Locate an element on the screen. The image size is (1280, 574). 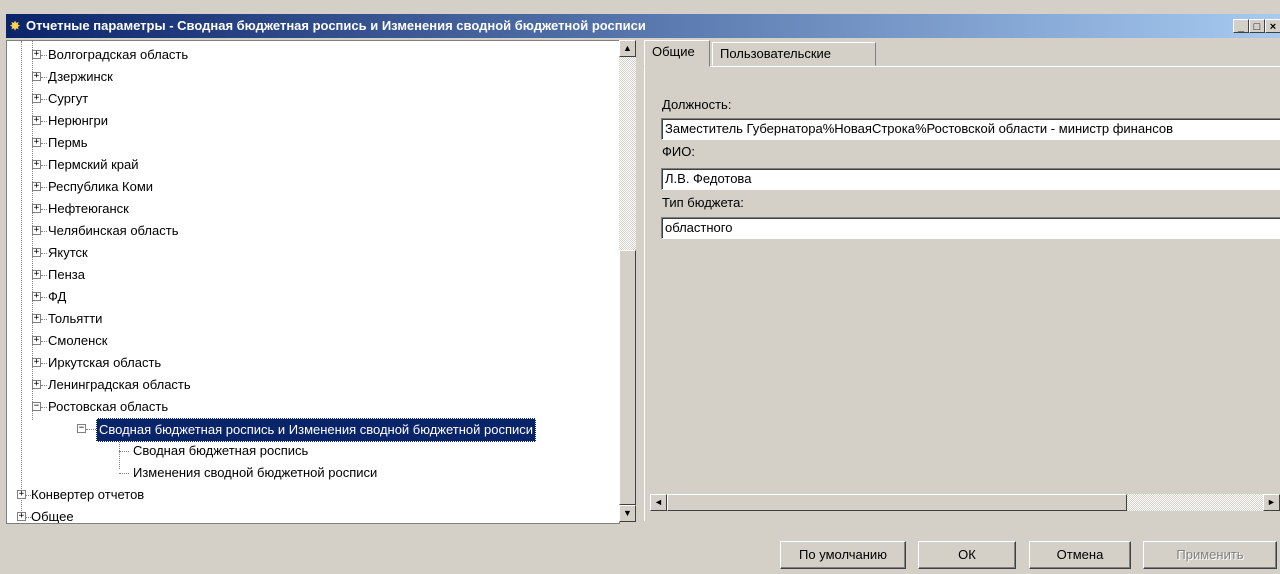
default-button: По умолчанию is located at coordinates (843, 555).